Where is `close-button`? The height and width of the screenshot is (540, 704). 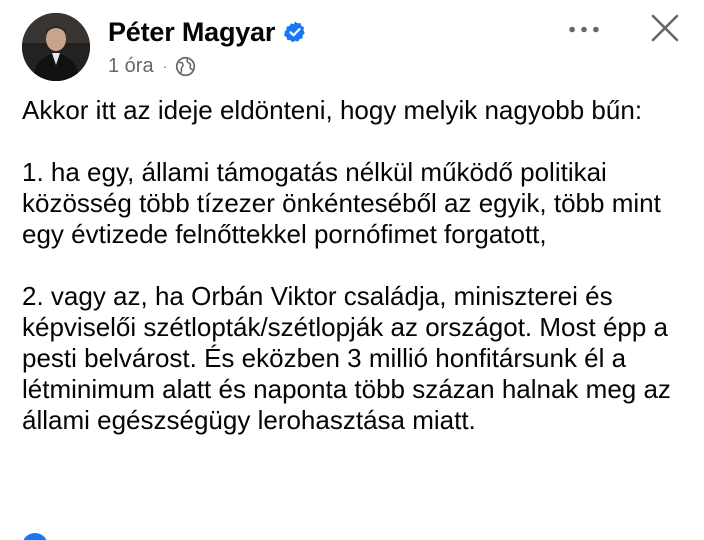
close-button is located at coordinates (665, 28).